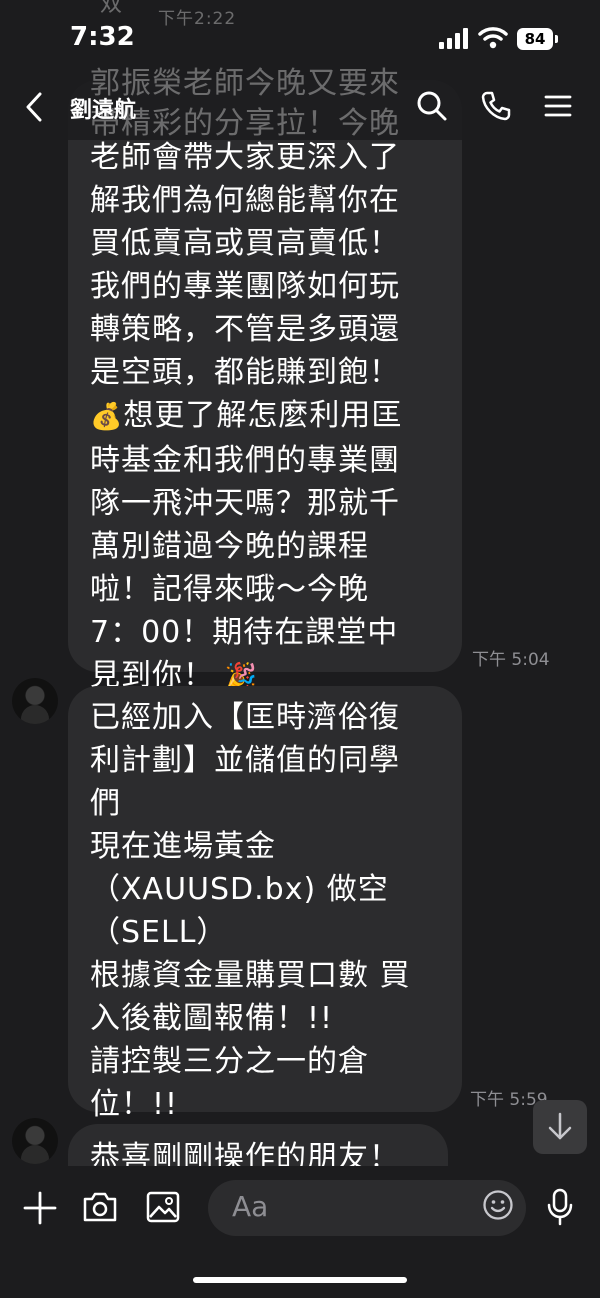  I want to click on image-icon, so click(163, 1207).